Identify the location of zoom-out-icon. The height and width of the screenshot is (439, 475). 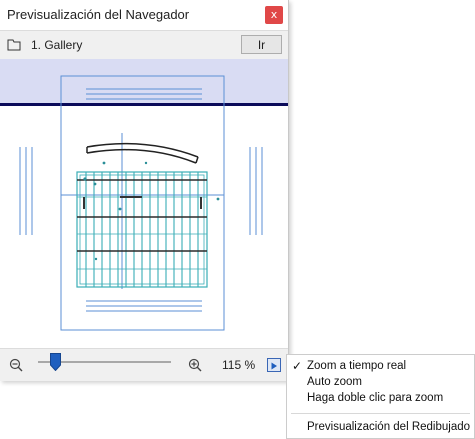
(16, 365).